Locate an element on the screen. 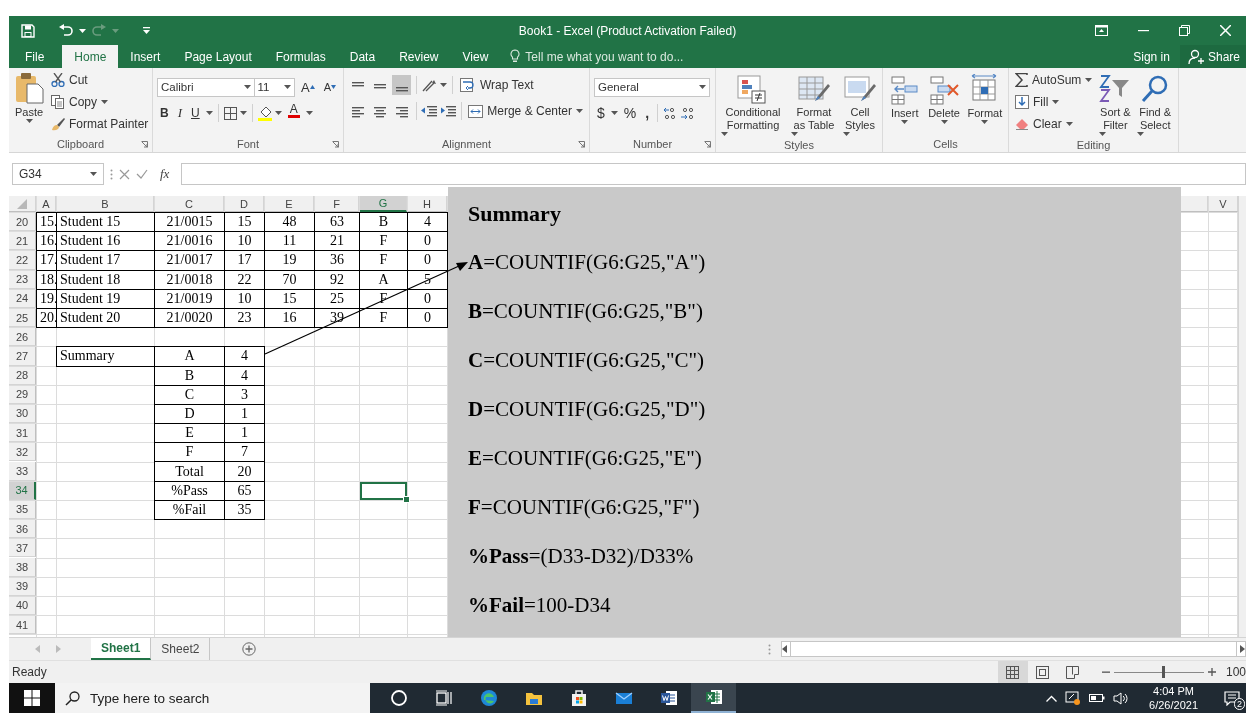 This screenshot has width=1246, height=713. comma-button: , is located at coordinates (647, 113).